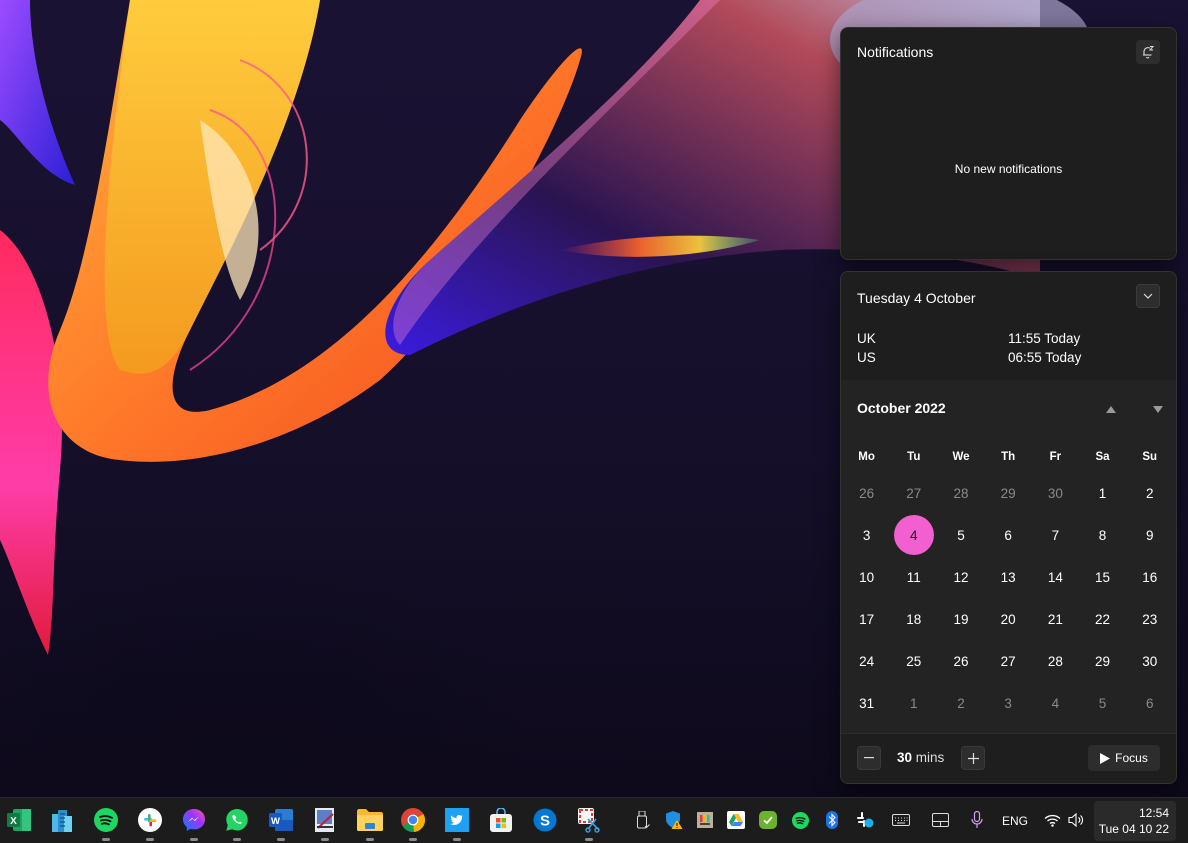  Describe the element at coordinates (901, 820) in the screenshot. I see `tray-touch-keyboard` at that location.